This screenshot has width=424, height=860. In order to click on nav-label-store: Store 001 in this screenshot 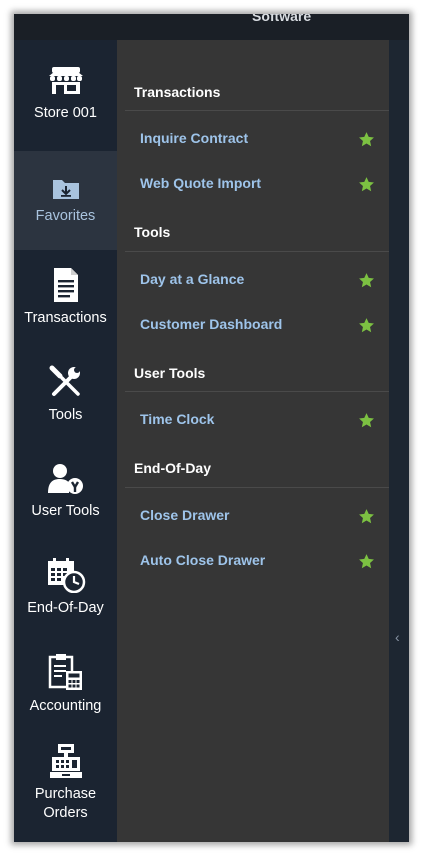, I will do `click(65, 113)`.